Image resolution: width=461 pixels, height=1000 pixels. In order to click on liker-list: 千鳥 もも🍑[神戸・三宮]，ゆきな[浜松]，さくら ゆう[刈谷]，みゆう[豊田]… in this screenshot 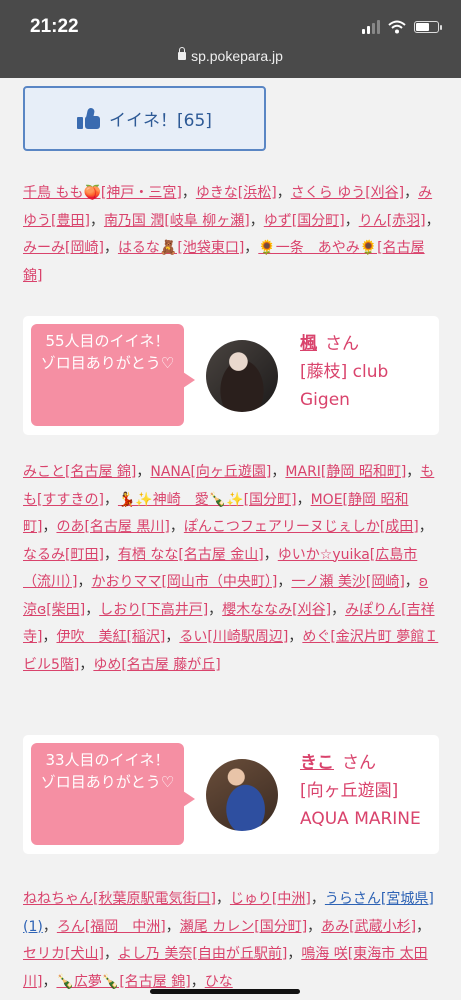, I will do `click(232, 235)`.